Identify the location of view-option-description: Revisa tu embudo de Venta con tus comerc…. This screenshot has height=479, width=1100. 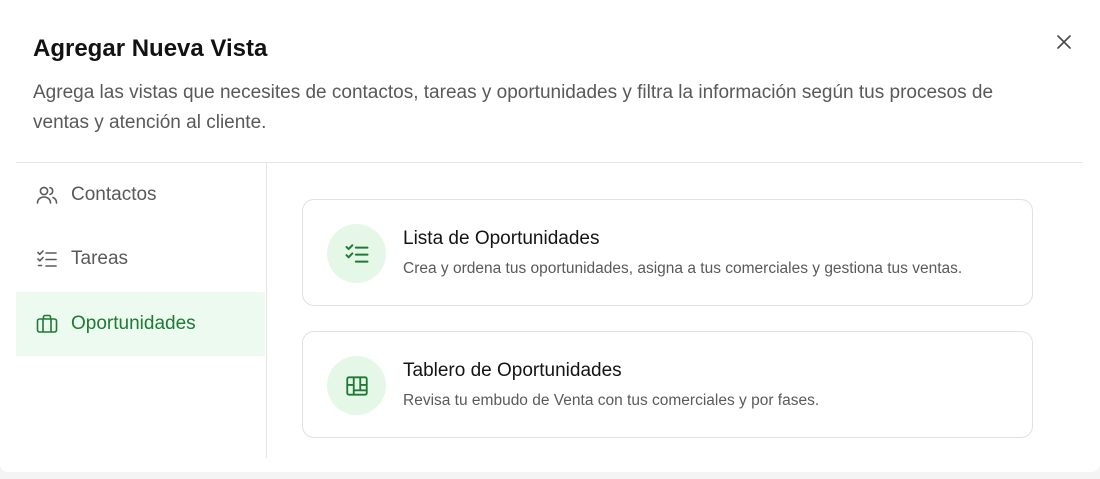
(611, 400).